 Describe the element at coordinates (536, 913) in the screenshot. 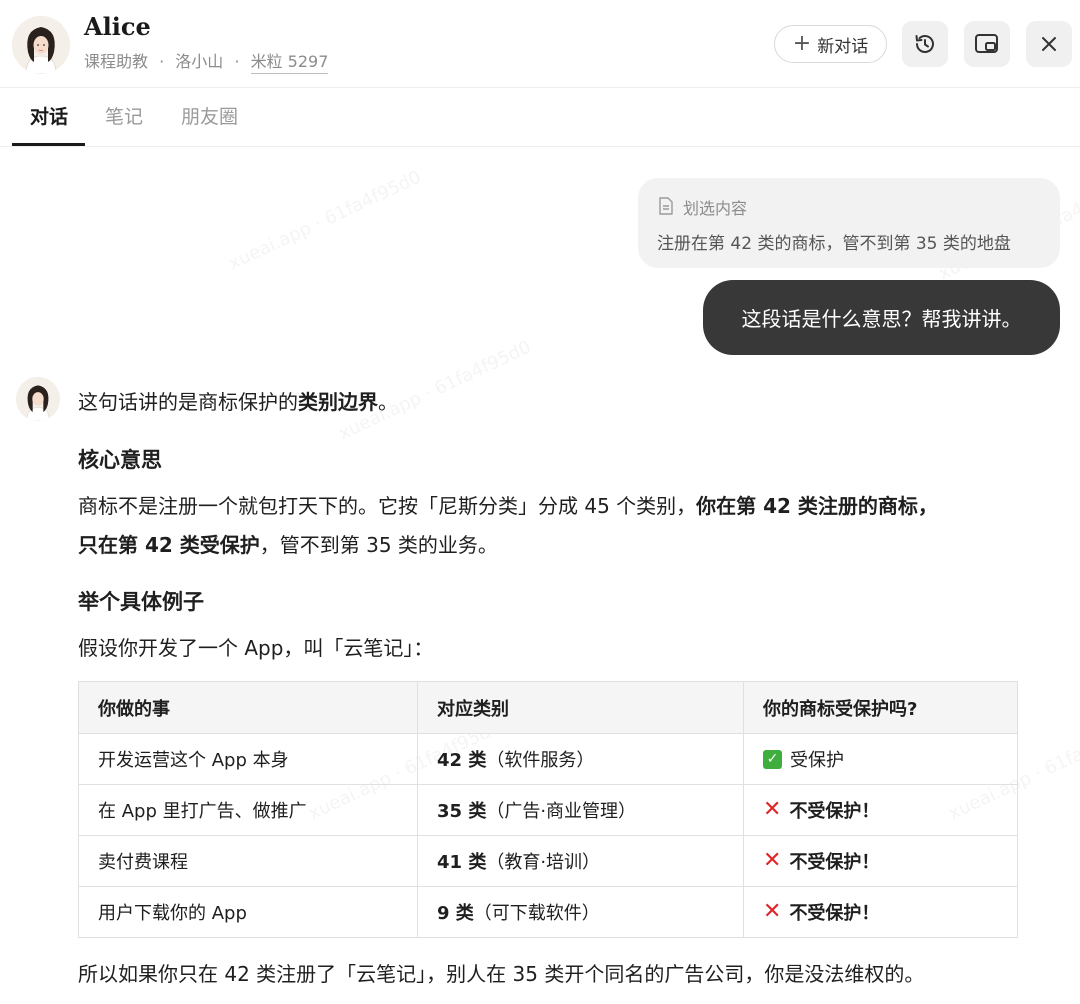

I see `category-desc: （可下载软件）` at that location.